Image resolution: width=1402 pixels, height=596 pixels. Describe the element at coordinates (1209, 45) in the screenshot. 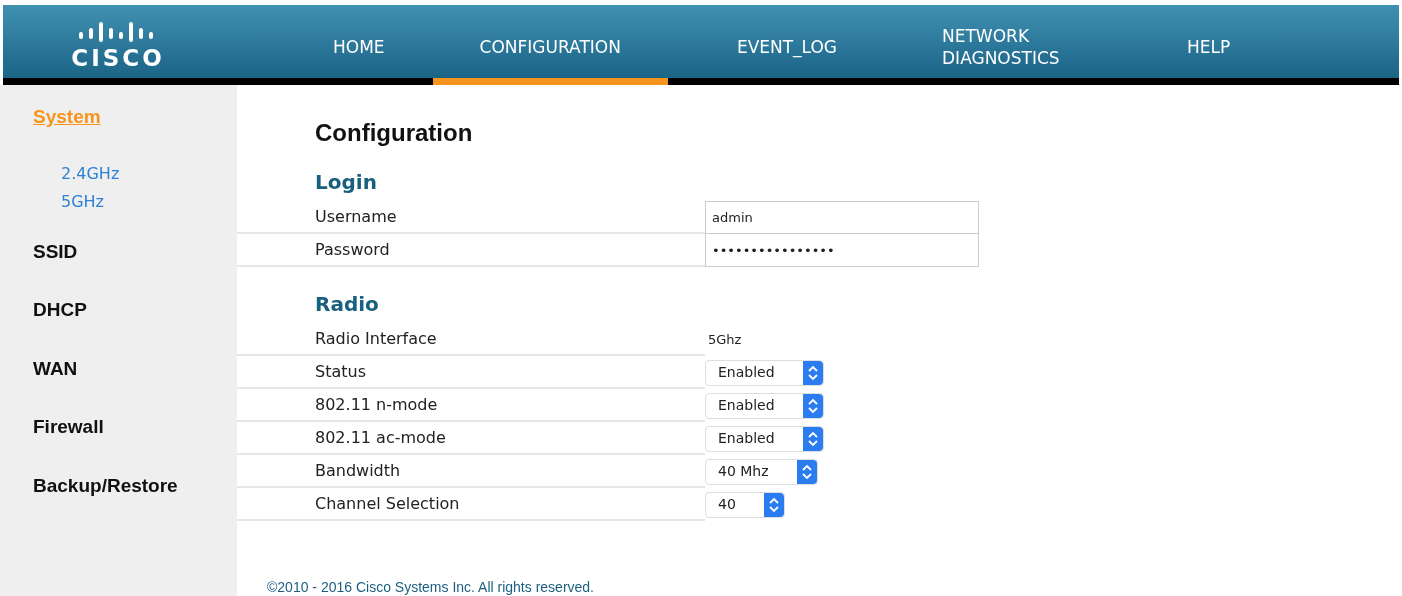

I see `nav-tab: HELP` at that location.